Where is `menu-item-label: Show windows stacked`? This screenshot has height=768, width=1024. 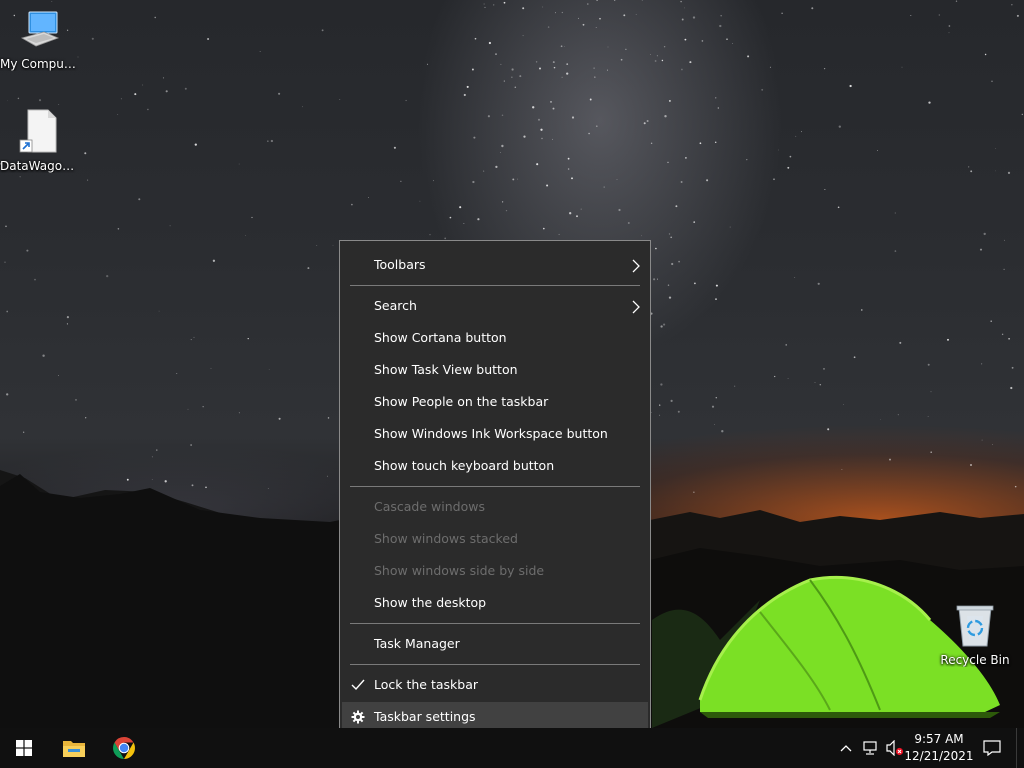
menu-item-label: Show windows stacked is located at coordinates (446, 538).